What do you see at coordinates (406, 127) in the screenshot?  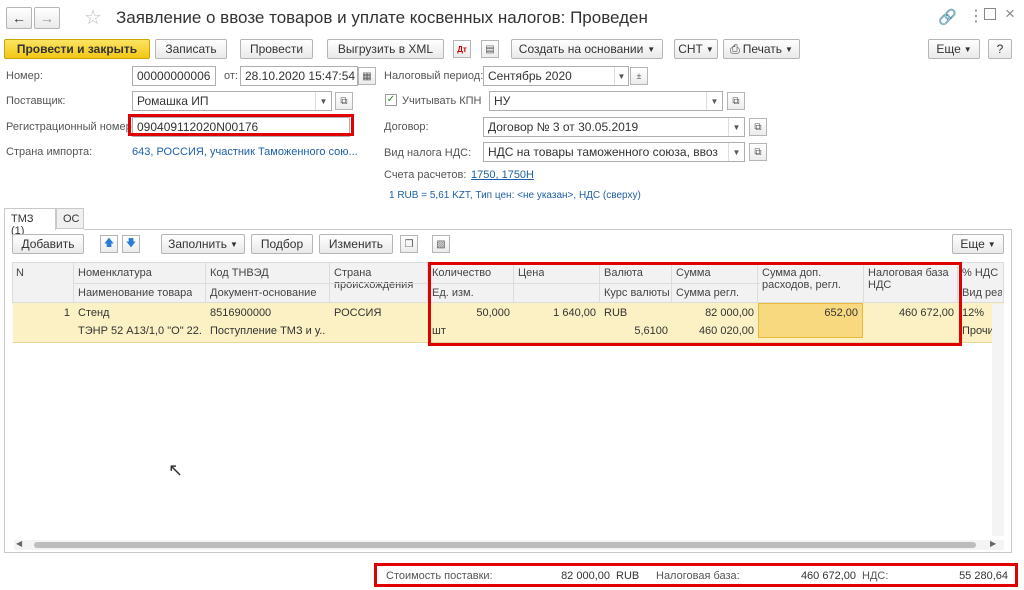 I see `contract-label: Договор:` at bounding box center [406, 127].